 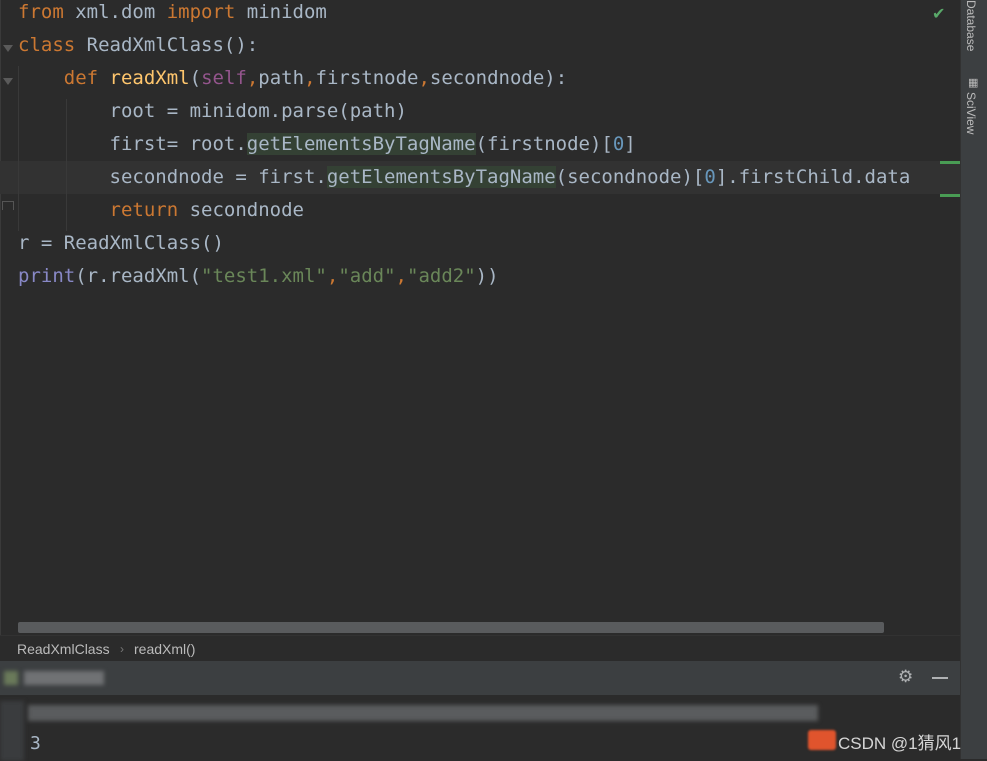 I want to click on code-token: ].firstChild.data, so click(x=813, y=177).